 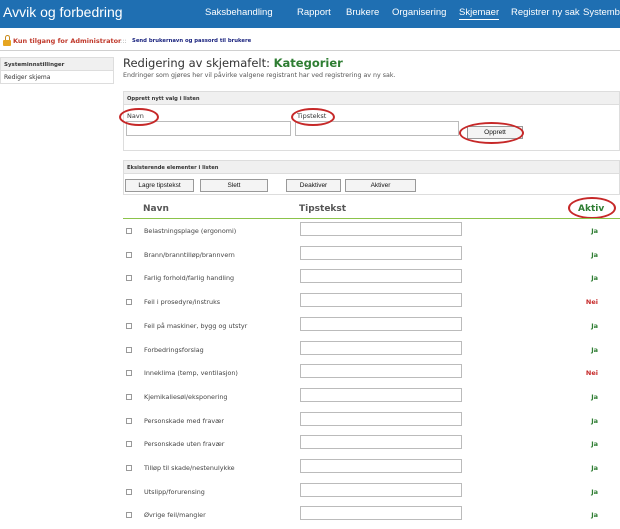 I want to click on table-row: Utslipp/forurensing Ja, so click(x=371, y=491).